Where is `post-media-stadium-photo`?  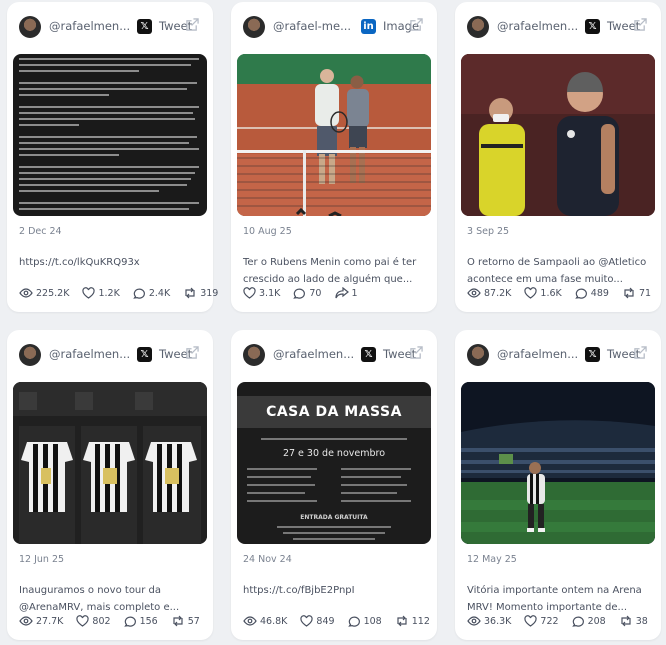 post-media-stadium-photo is located at coordinates (558, 463).